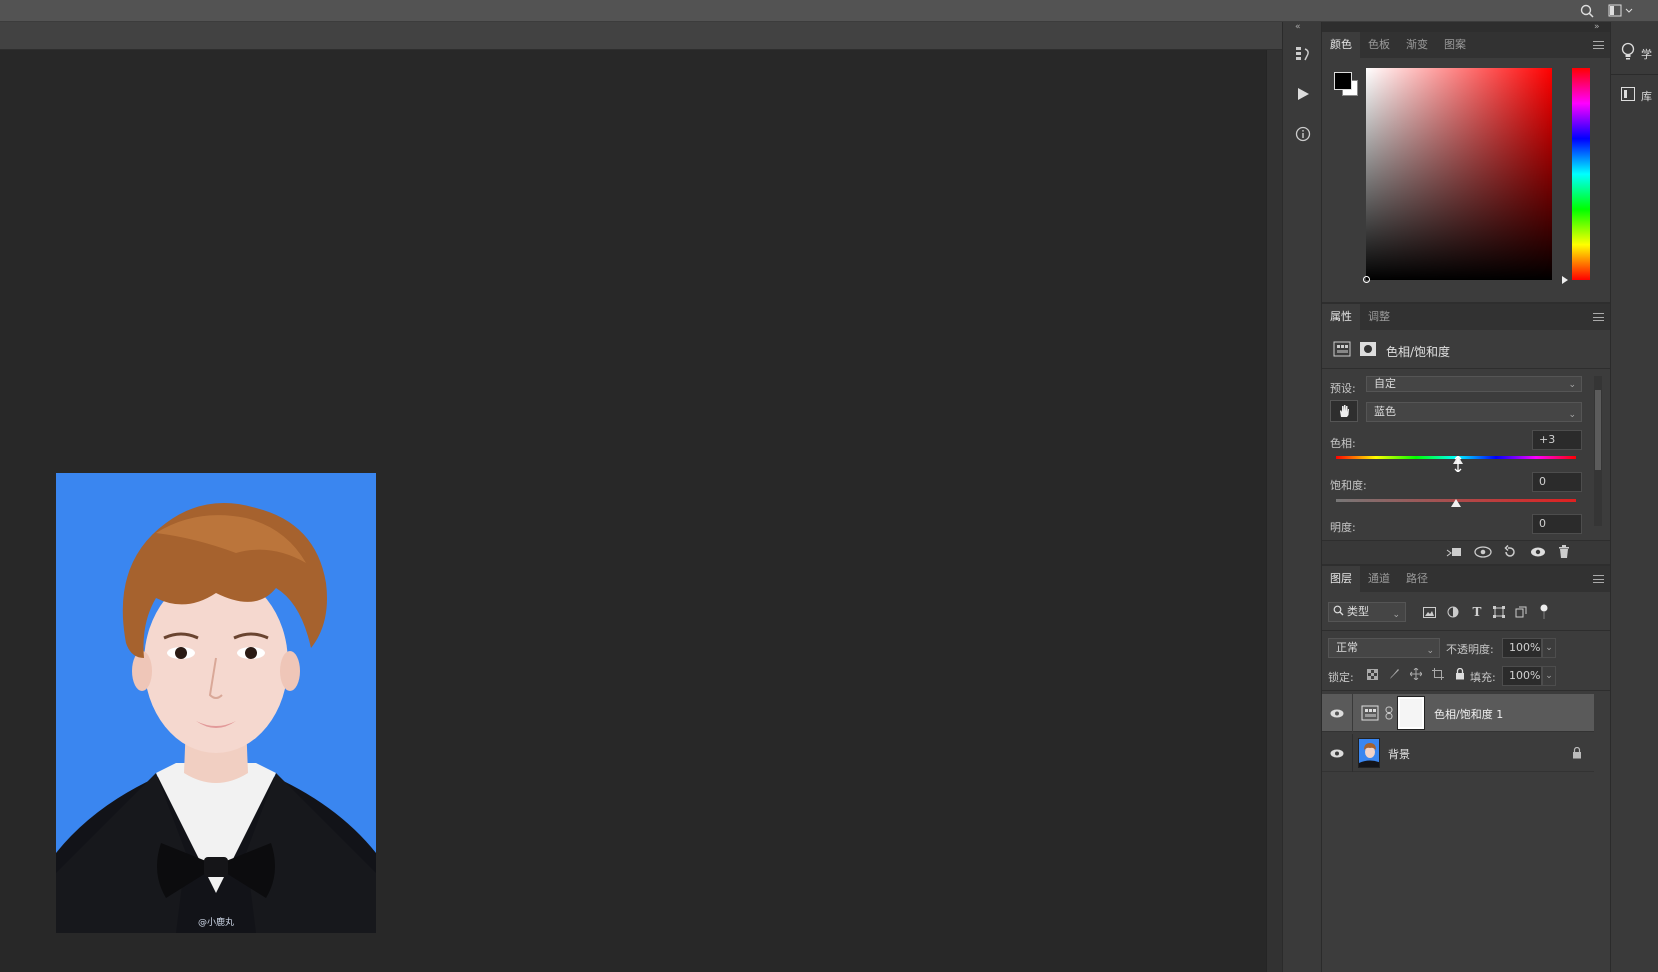 This screenshot has width=1658, height=972. I want to click on layer-thumbnail, so click(1369, 753).